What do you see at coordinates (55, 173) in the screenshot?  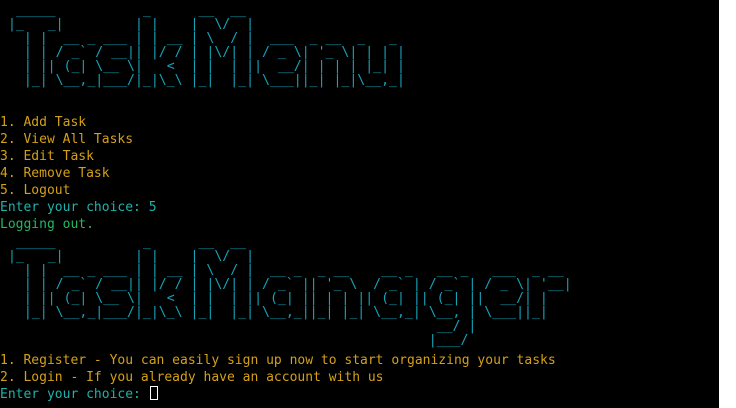 I see `menu-item-remove-task: 4. Remove Task` at bounding box center [55, 173].